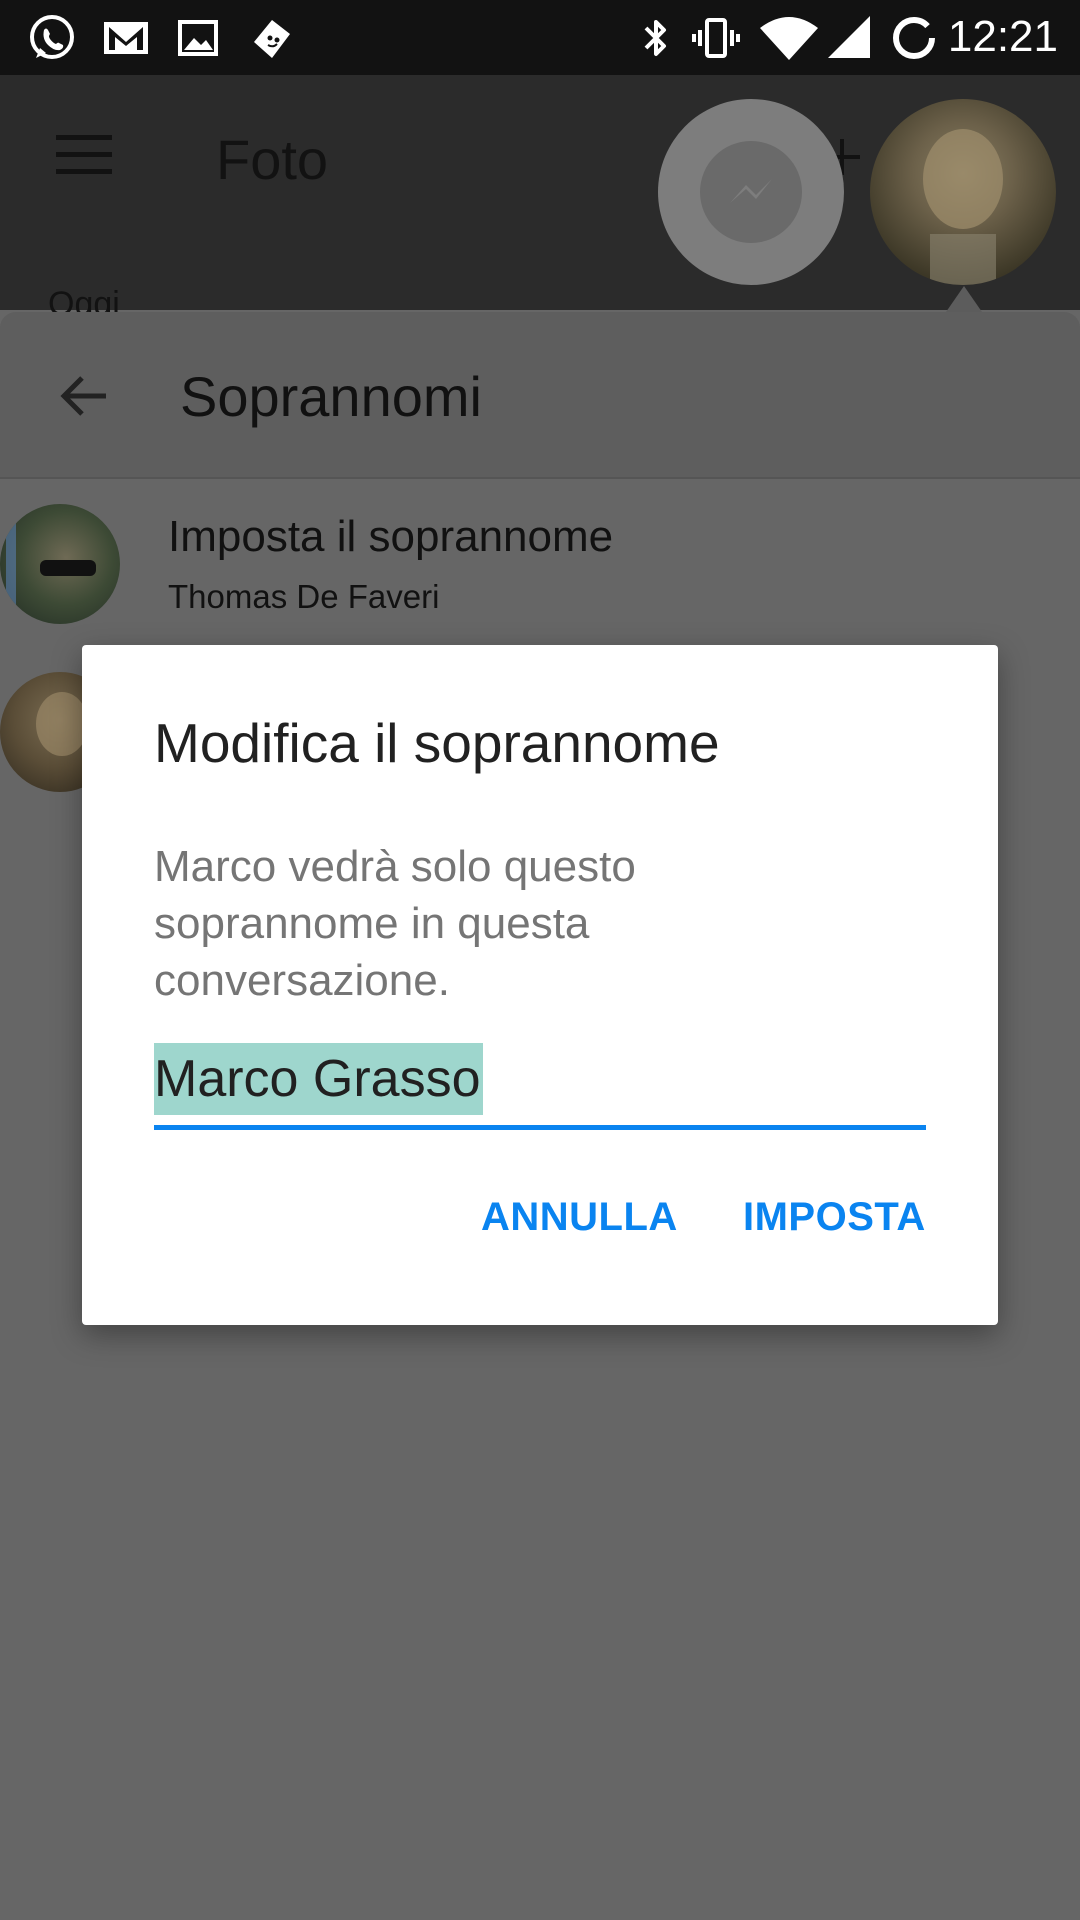  Describe the element at coordinates (716, 38) in the screenshot. I see `vibrate-icon` at that location.